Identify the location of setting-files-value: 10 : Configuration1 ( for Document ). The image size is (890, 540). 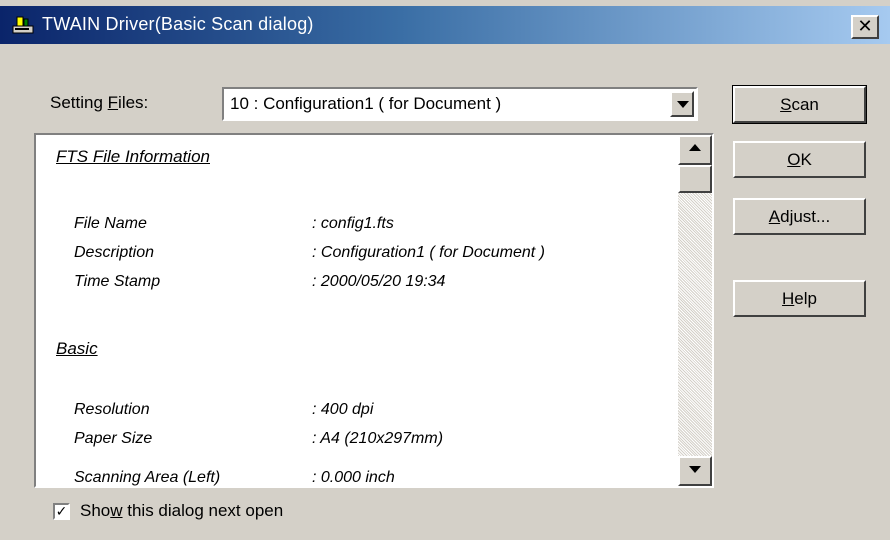
(366, 103).